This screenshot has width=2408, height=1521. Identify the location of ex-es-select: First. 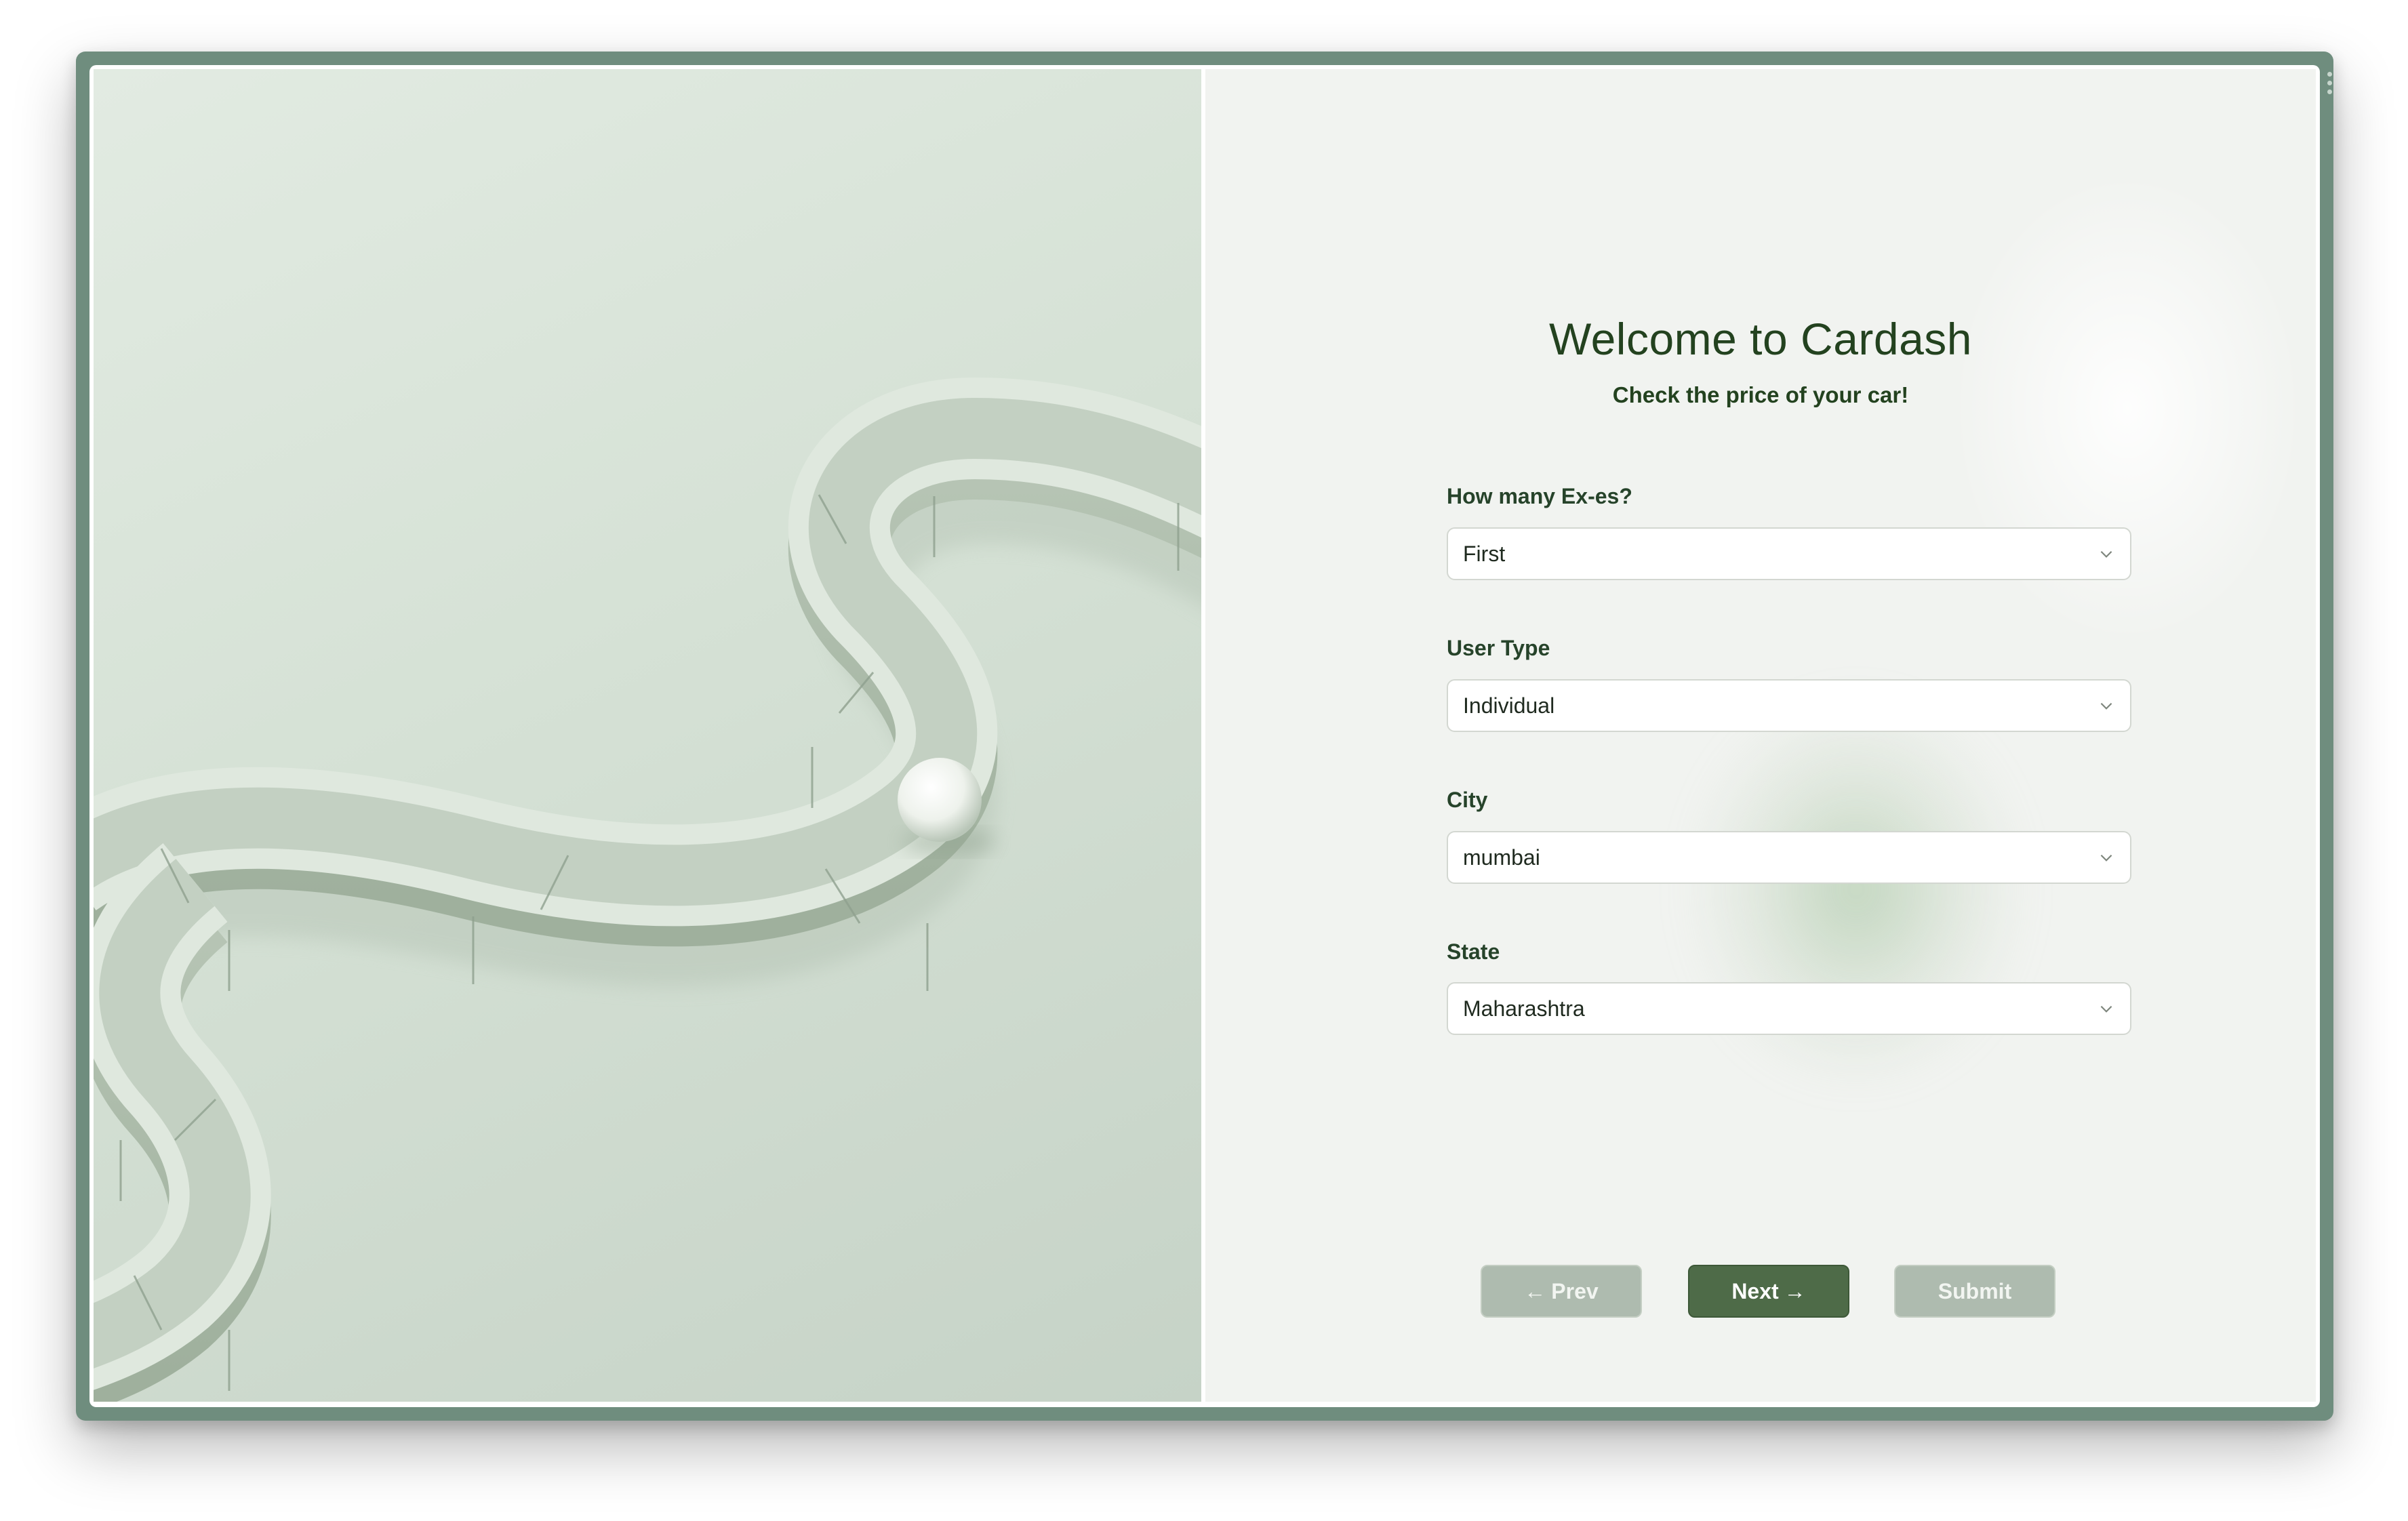
(1789, 553).